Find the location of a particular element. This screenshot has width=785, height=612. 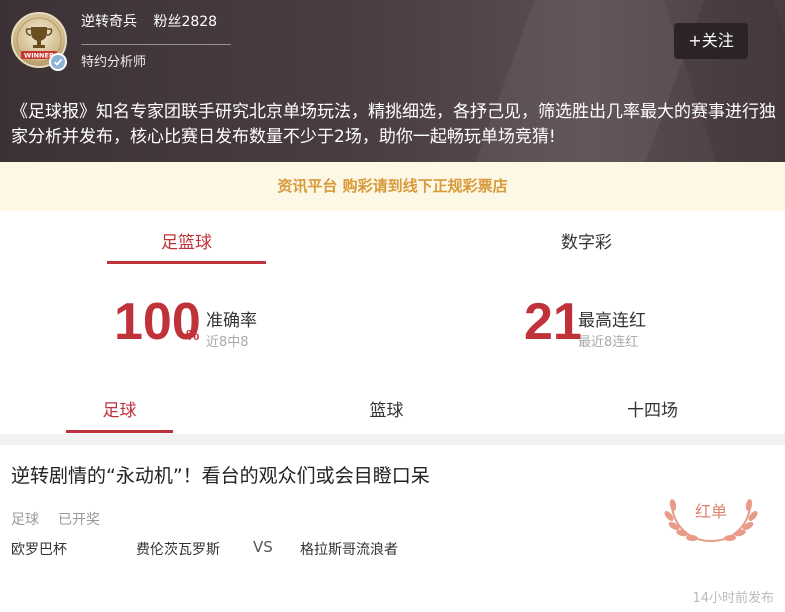

name-row: 逆转奇兵 粉丝2828 is located at coordinates (149, 21).